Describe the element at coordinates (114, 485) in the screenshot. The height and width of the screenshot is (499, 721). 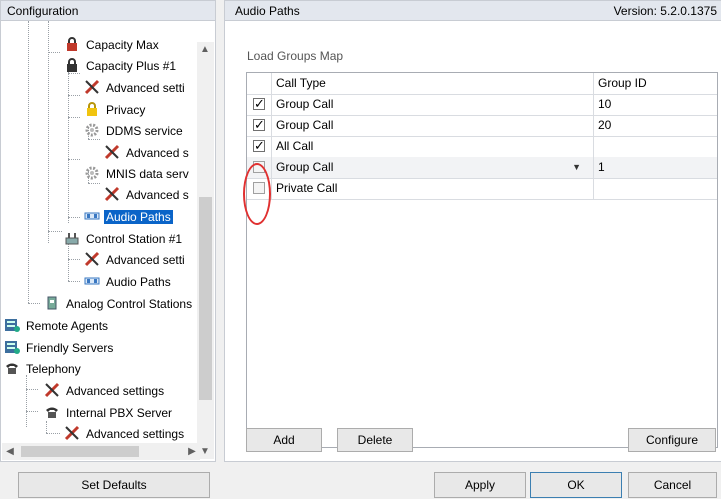
I see `set-defaults-button: Set Defaults` at that location.